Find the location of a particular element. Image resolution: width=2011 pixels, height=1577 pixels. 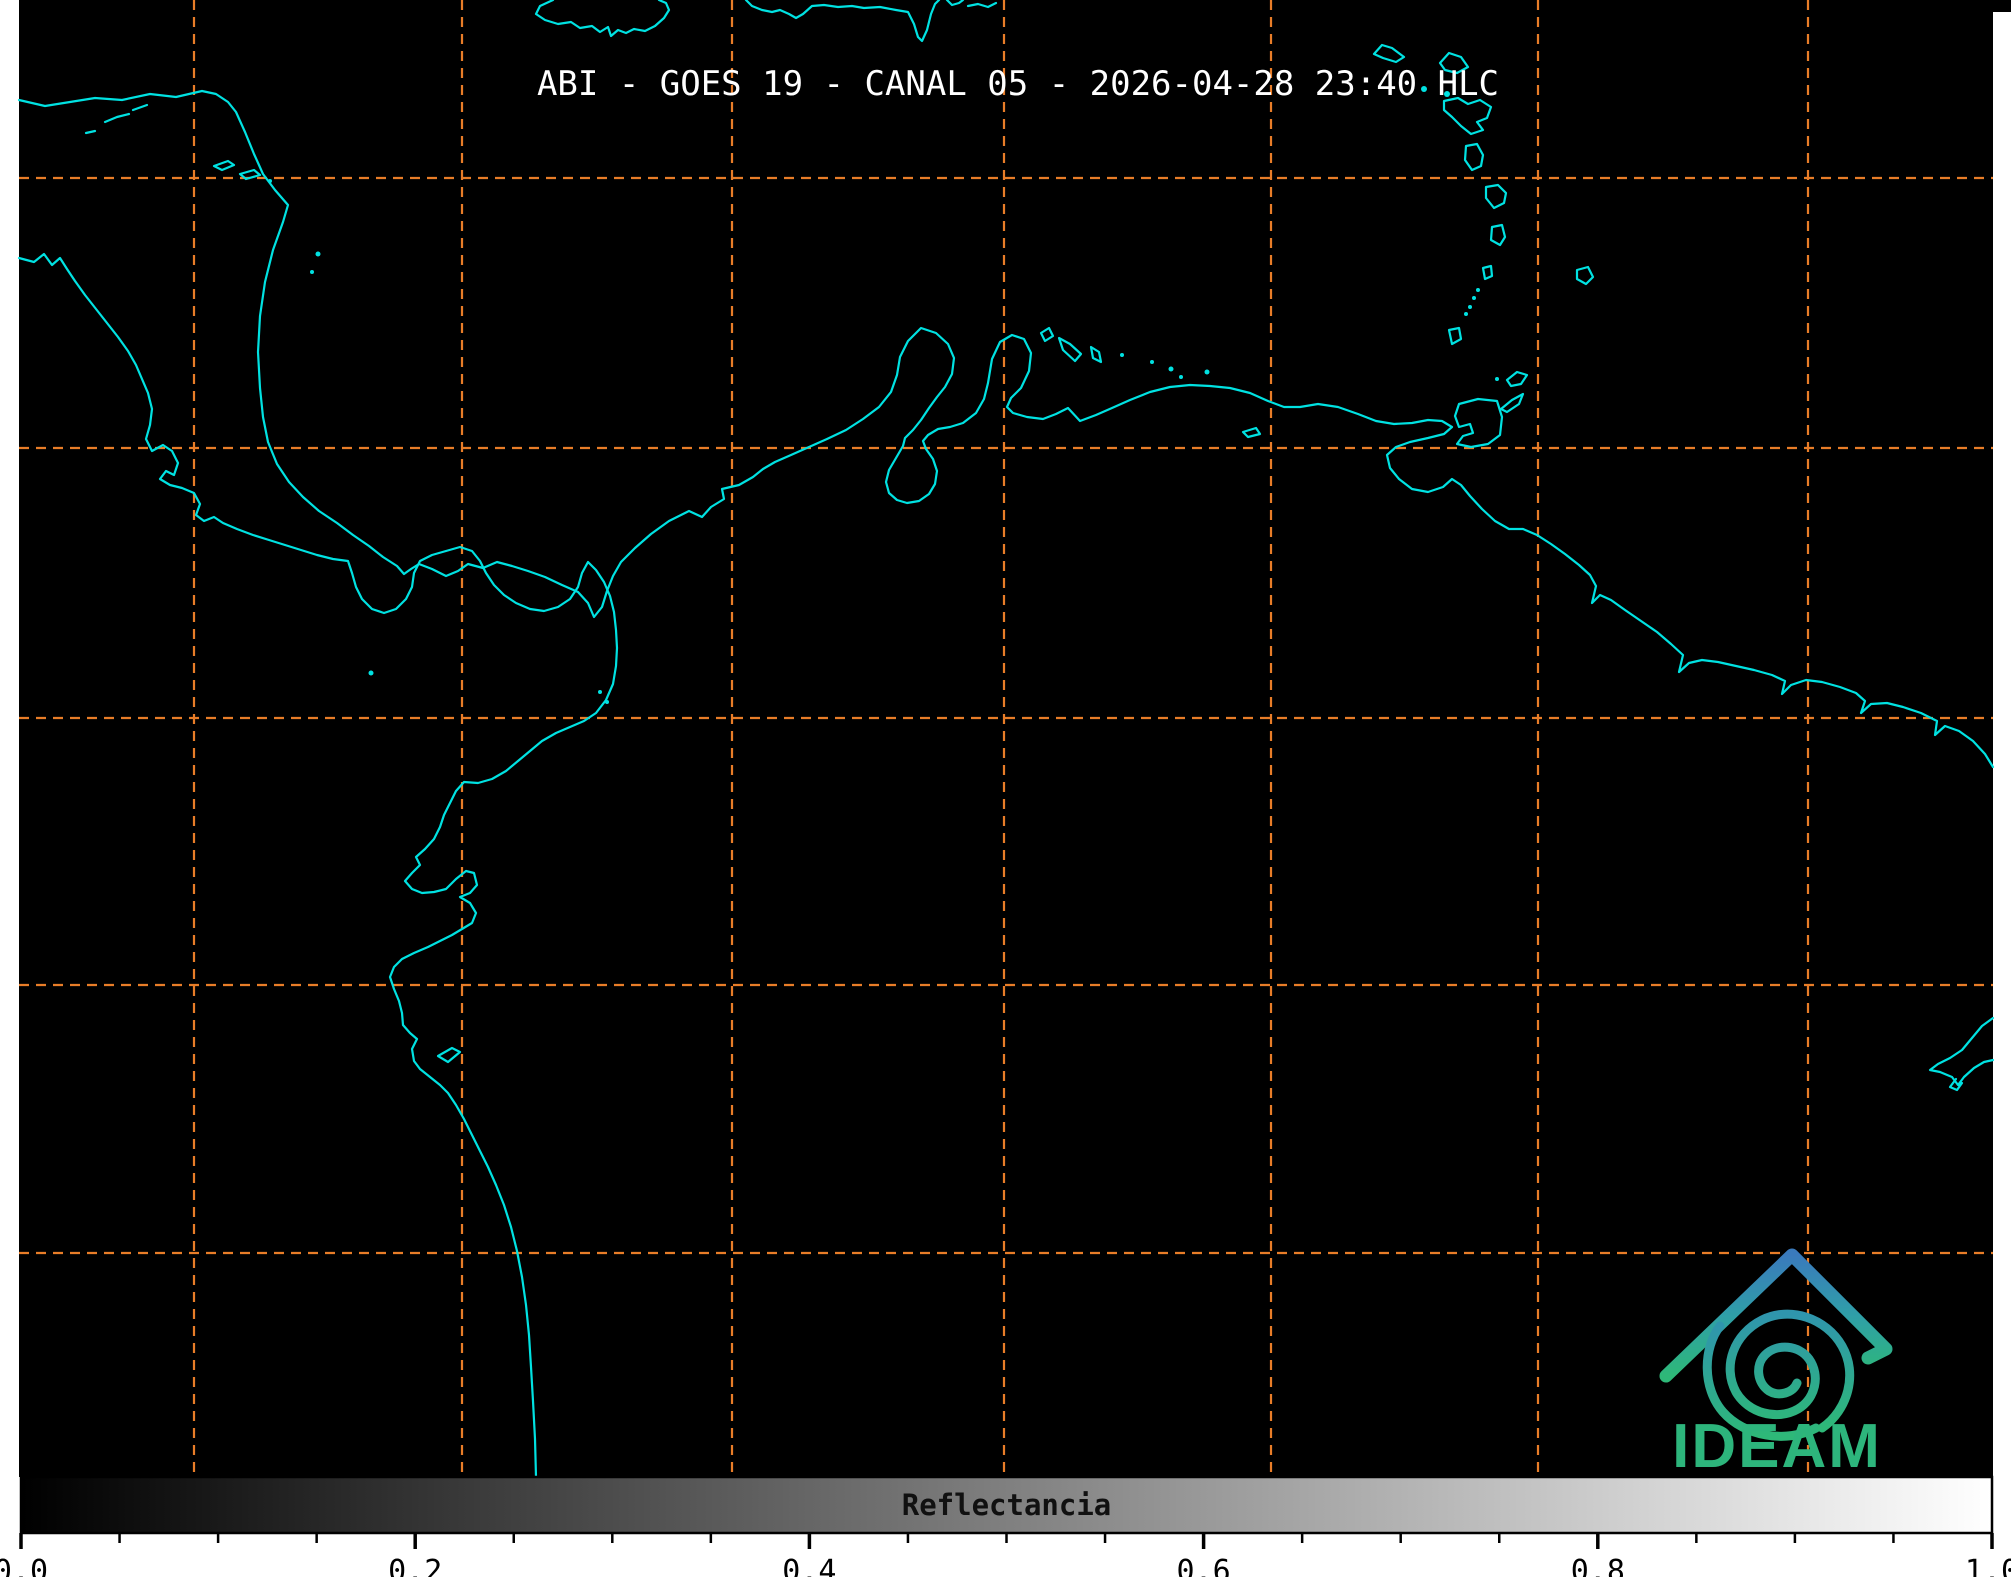

colorbar-tick-label: 0.0 is located at coordinates (24, 1565).